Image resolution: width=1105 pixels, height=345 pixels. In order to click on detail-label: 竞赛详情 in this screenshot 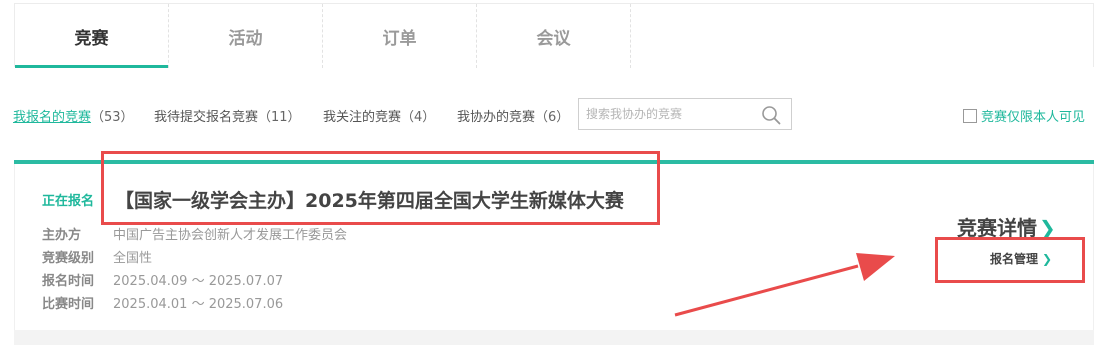, I will do `click(997, 228)`.